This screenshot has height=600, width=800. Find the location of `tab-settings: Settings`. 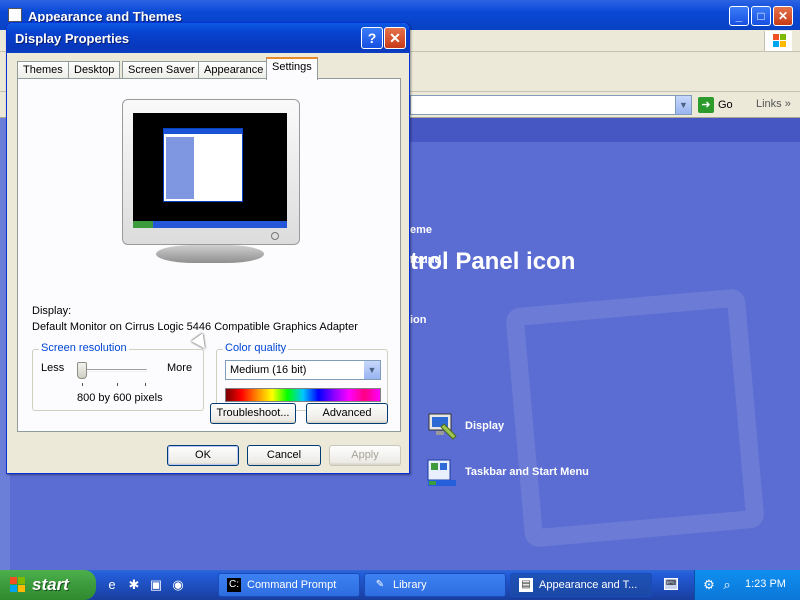

tab-settings: Settings is located at coordinates (292, 68).